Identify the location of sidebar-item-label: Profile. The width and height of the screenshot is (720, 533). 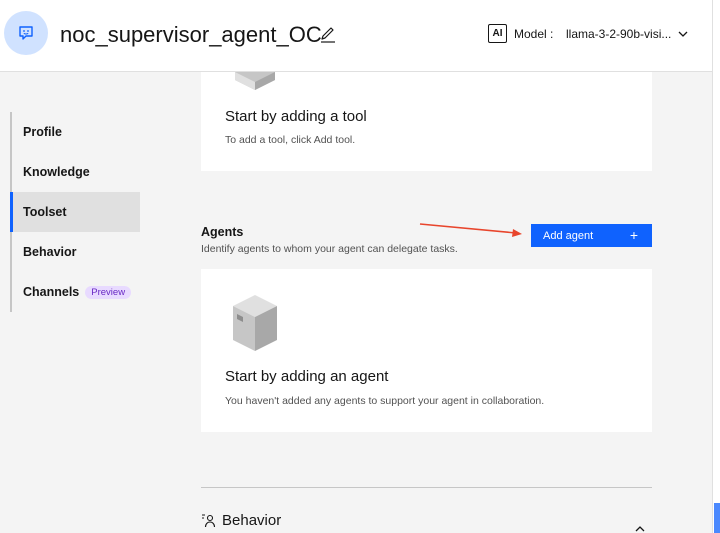
(42, 132).